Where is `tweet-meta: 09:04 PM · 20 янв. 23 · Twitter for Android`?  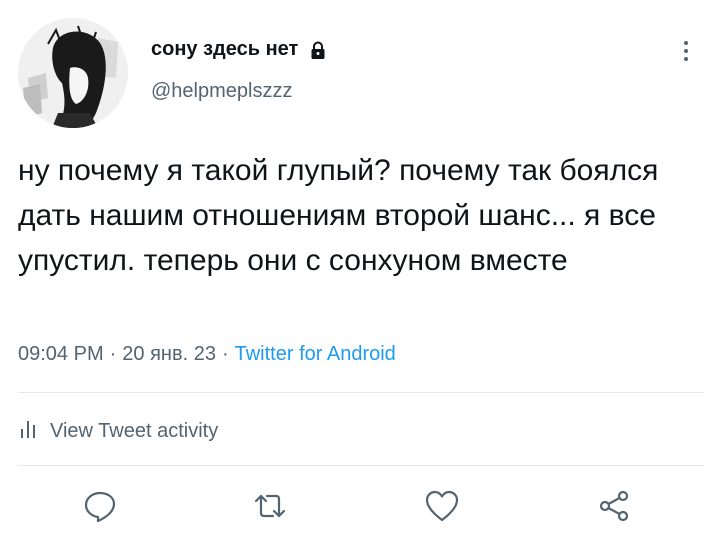 tweet-meta: 09:04 PM · 20 янв. 23 · Twitter for Android is located at coordinates (207, 354).